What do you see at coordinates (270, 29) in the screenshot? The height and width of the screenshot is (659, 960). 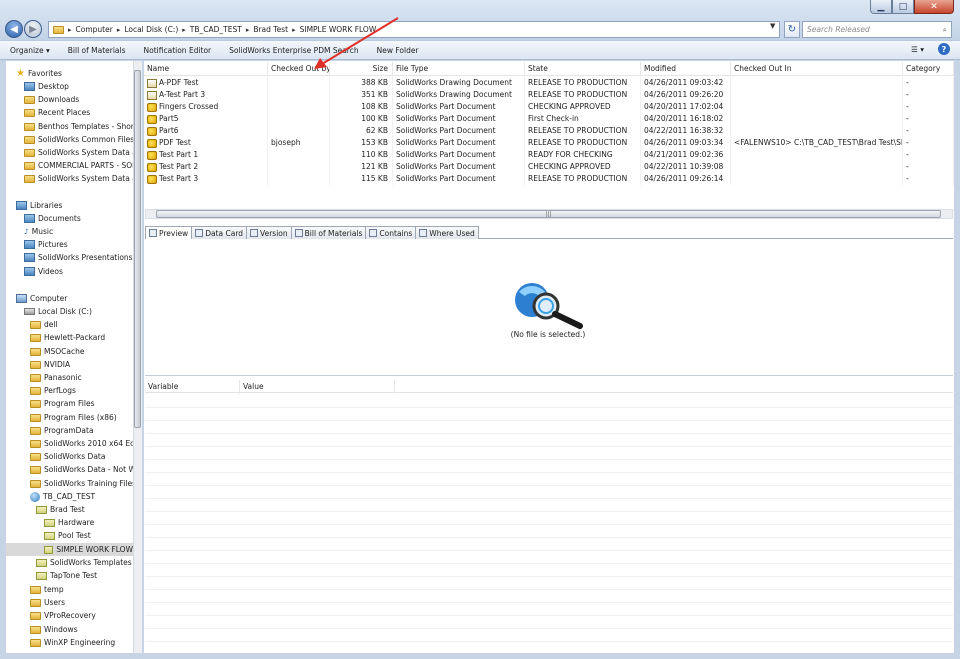 I see `breadcrumb-brad-test: Brad Test` at bounding box center [270, 29].